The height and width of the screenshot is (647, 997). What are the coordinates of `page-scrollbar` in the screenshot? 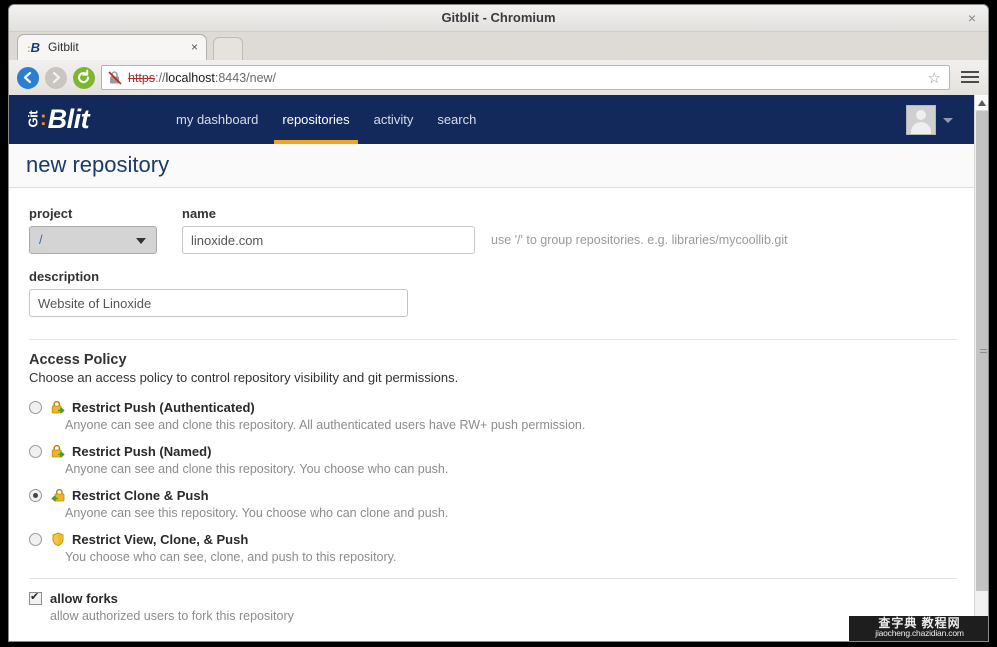 It's located at (981, 368).